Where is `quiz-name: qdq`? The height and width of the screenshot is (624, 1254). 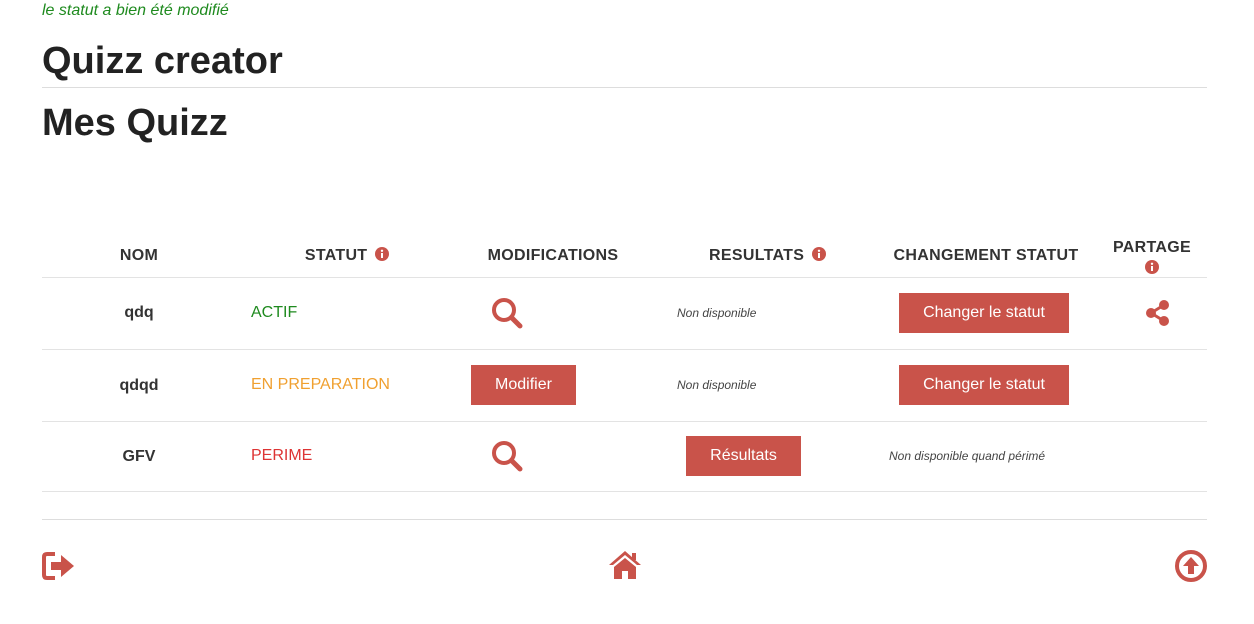
quiz-name: qdq is located at coordinates (139, 312).